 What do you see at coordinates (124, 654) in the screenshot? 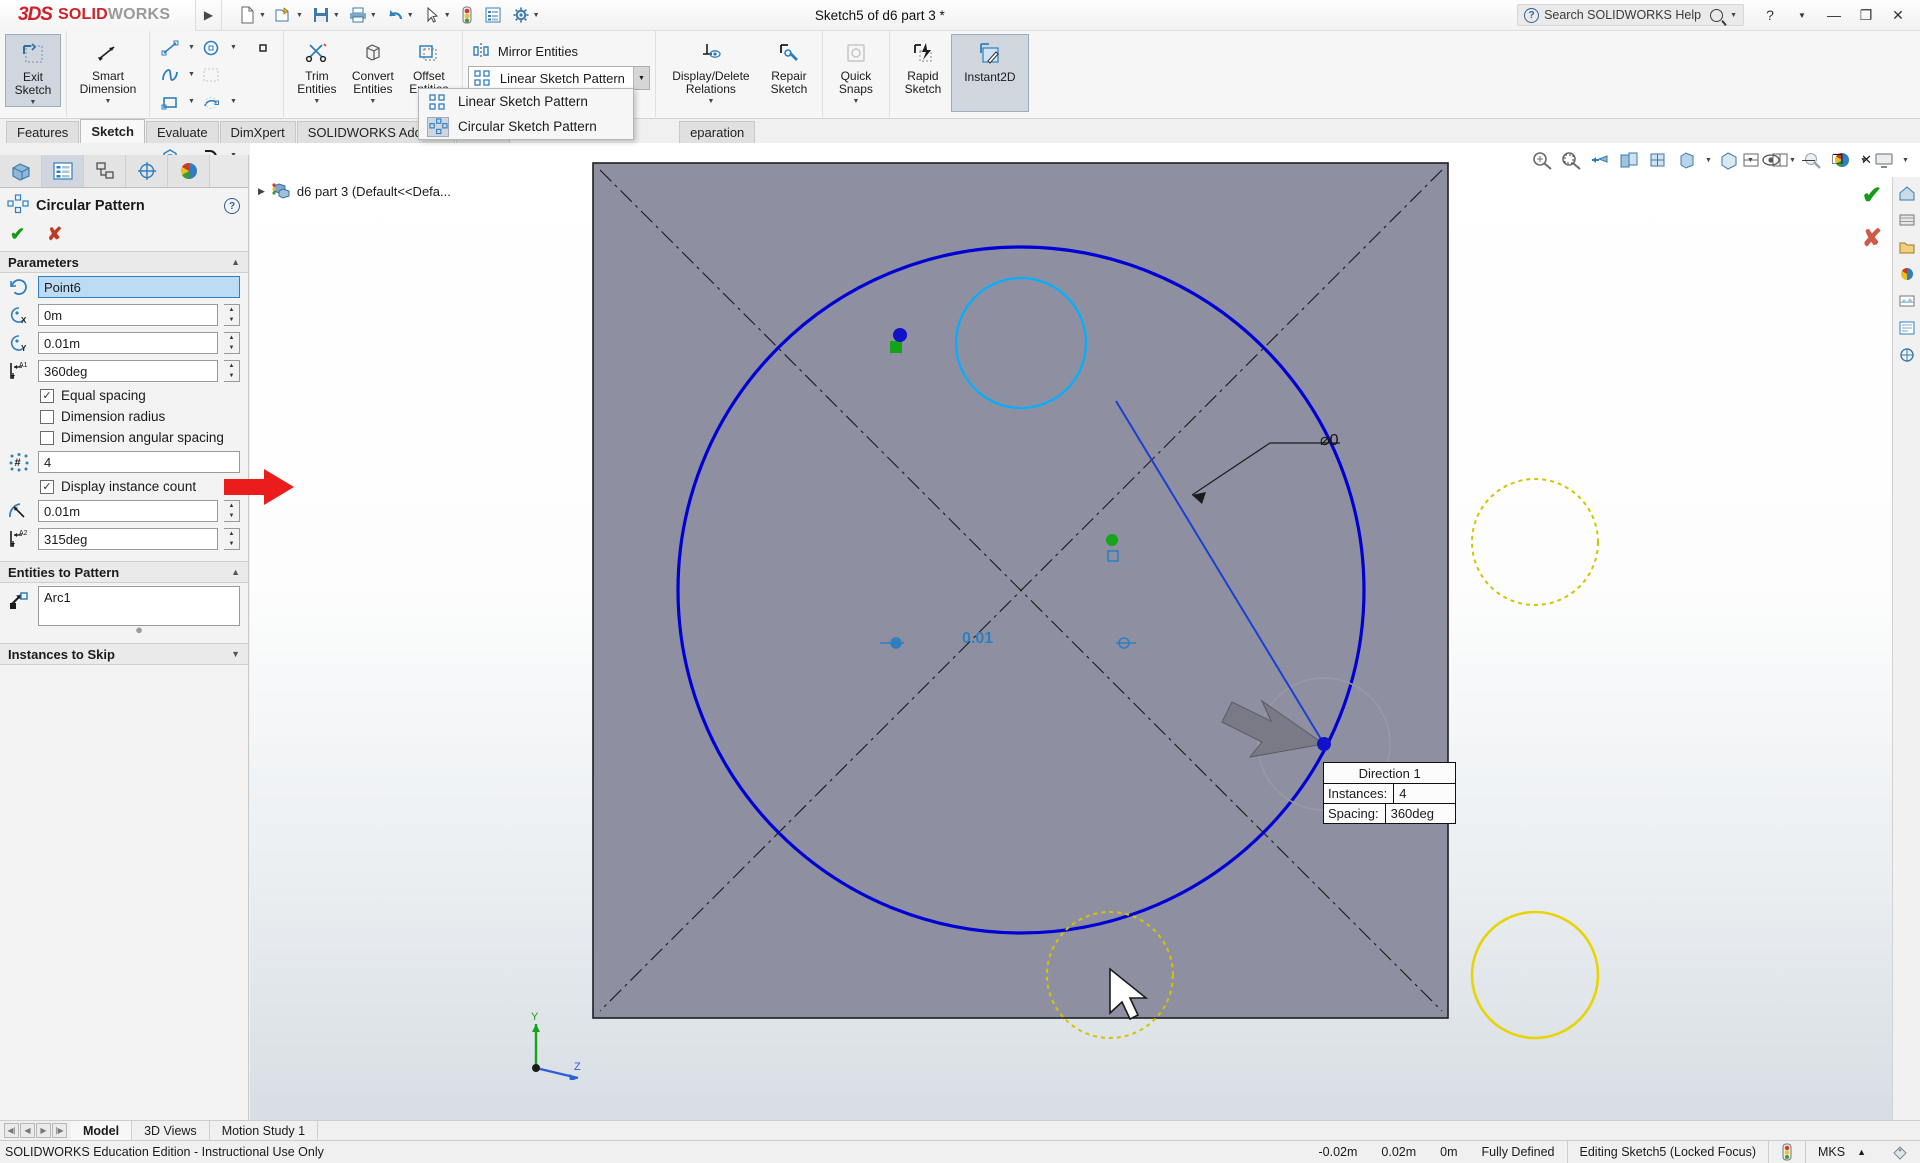
I see `section-header-instances-to-skip: Instances to Skip ▼` at bounding box center [124, 654].